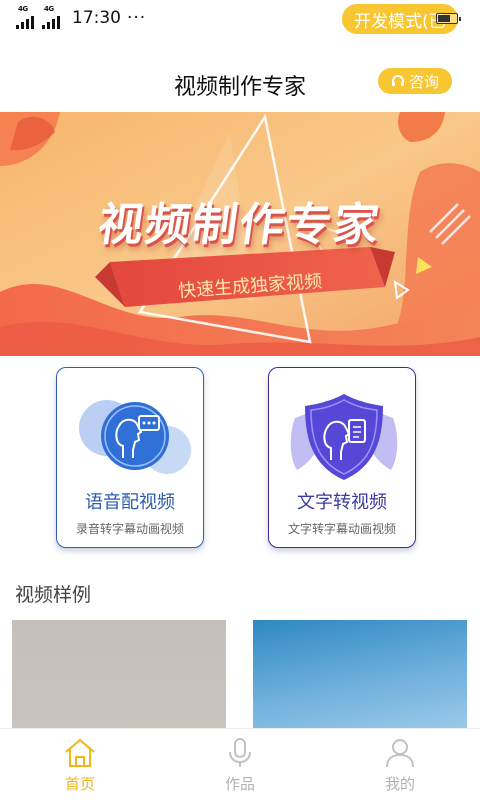 The width and height of the screenshot is (480, 800). What do you see at coordinates (400, 21) in the screenshot?
I see `dev-mode-label: 开发模式(已` at bounding box center [400, 21].